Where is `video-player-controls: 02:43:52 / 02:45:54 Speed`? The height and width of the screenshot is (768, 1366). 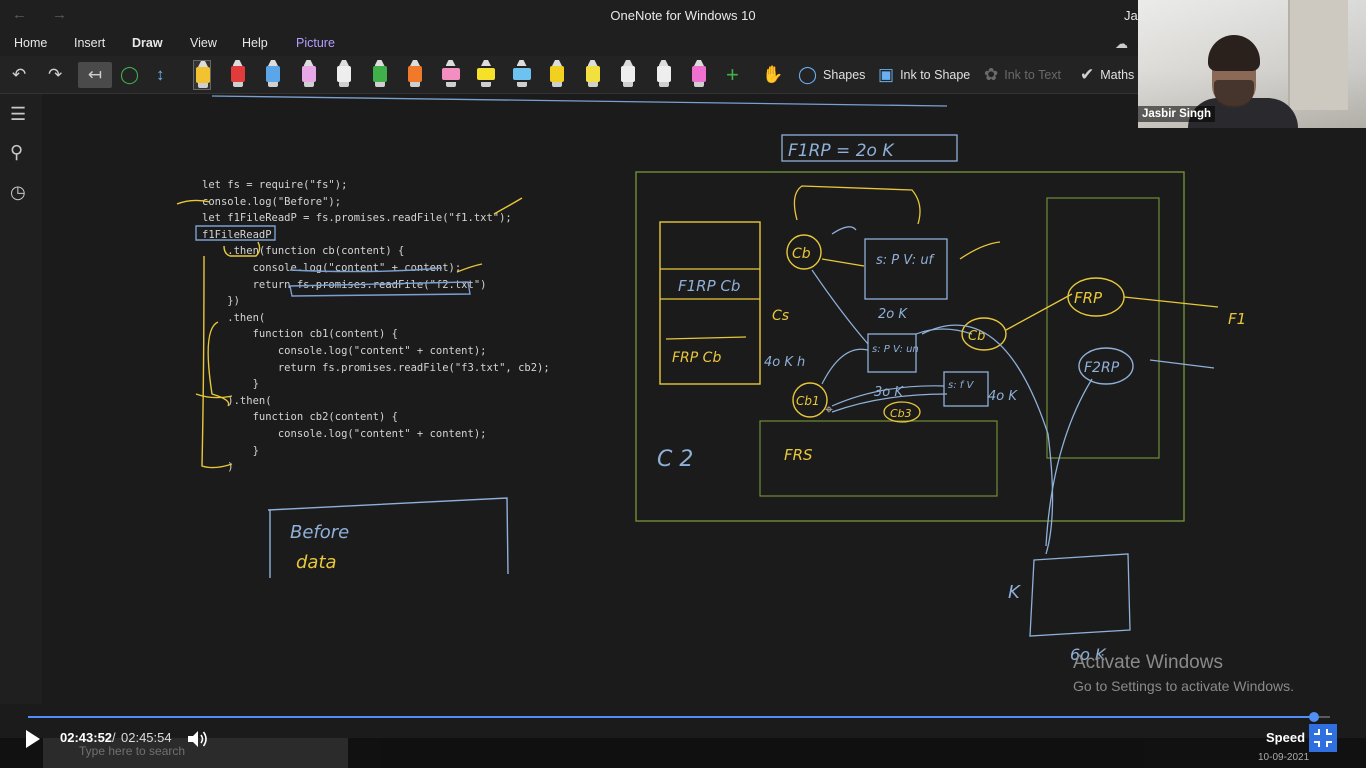 video-player-controls: 02:43:52 / 02:45:54 Speed is located at coordinates (683, 736).